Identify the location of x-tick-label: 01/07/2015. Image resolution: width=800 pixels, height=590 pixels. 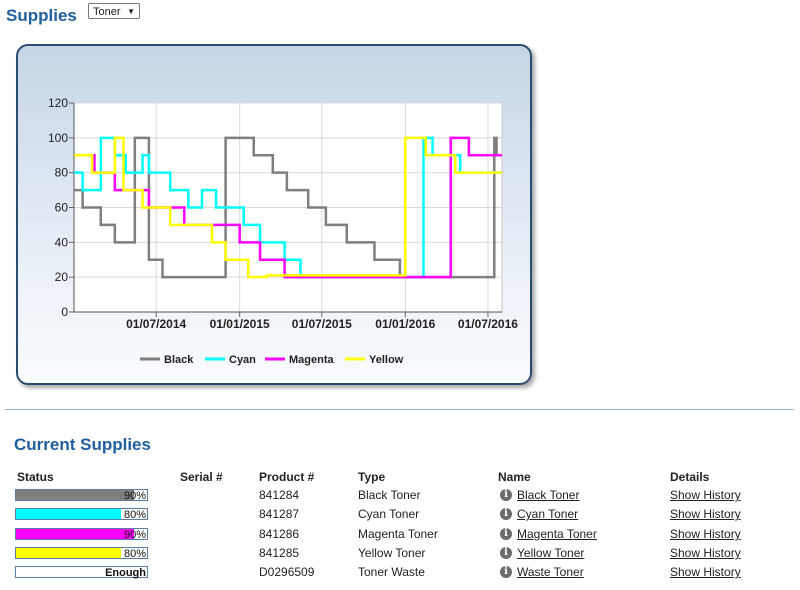
(322, 324).